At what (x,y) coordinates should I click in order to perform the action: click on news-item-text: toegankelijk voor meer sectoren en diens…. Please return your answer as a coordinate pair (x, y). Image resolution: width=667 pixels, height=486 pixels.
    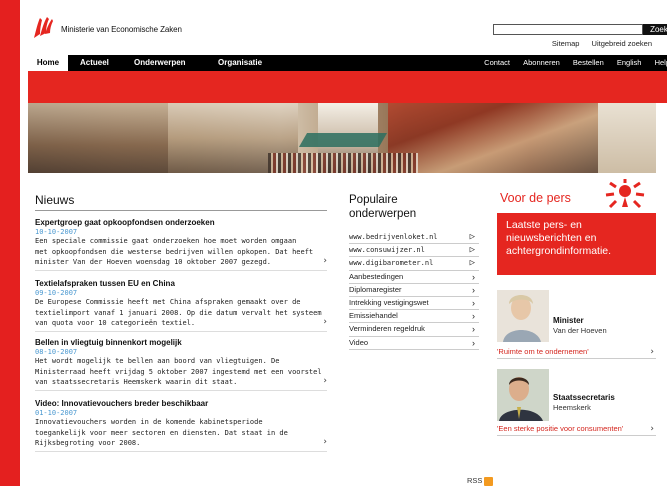
    Looking at the image, I should click on (161, 432).